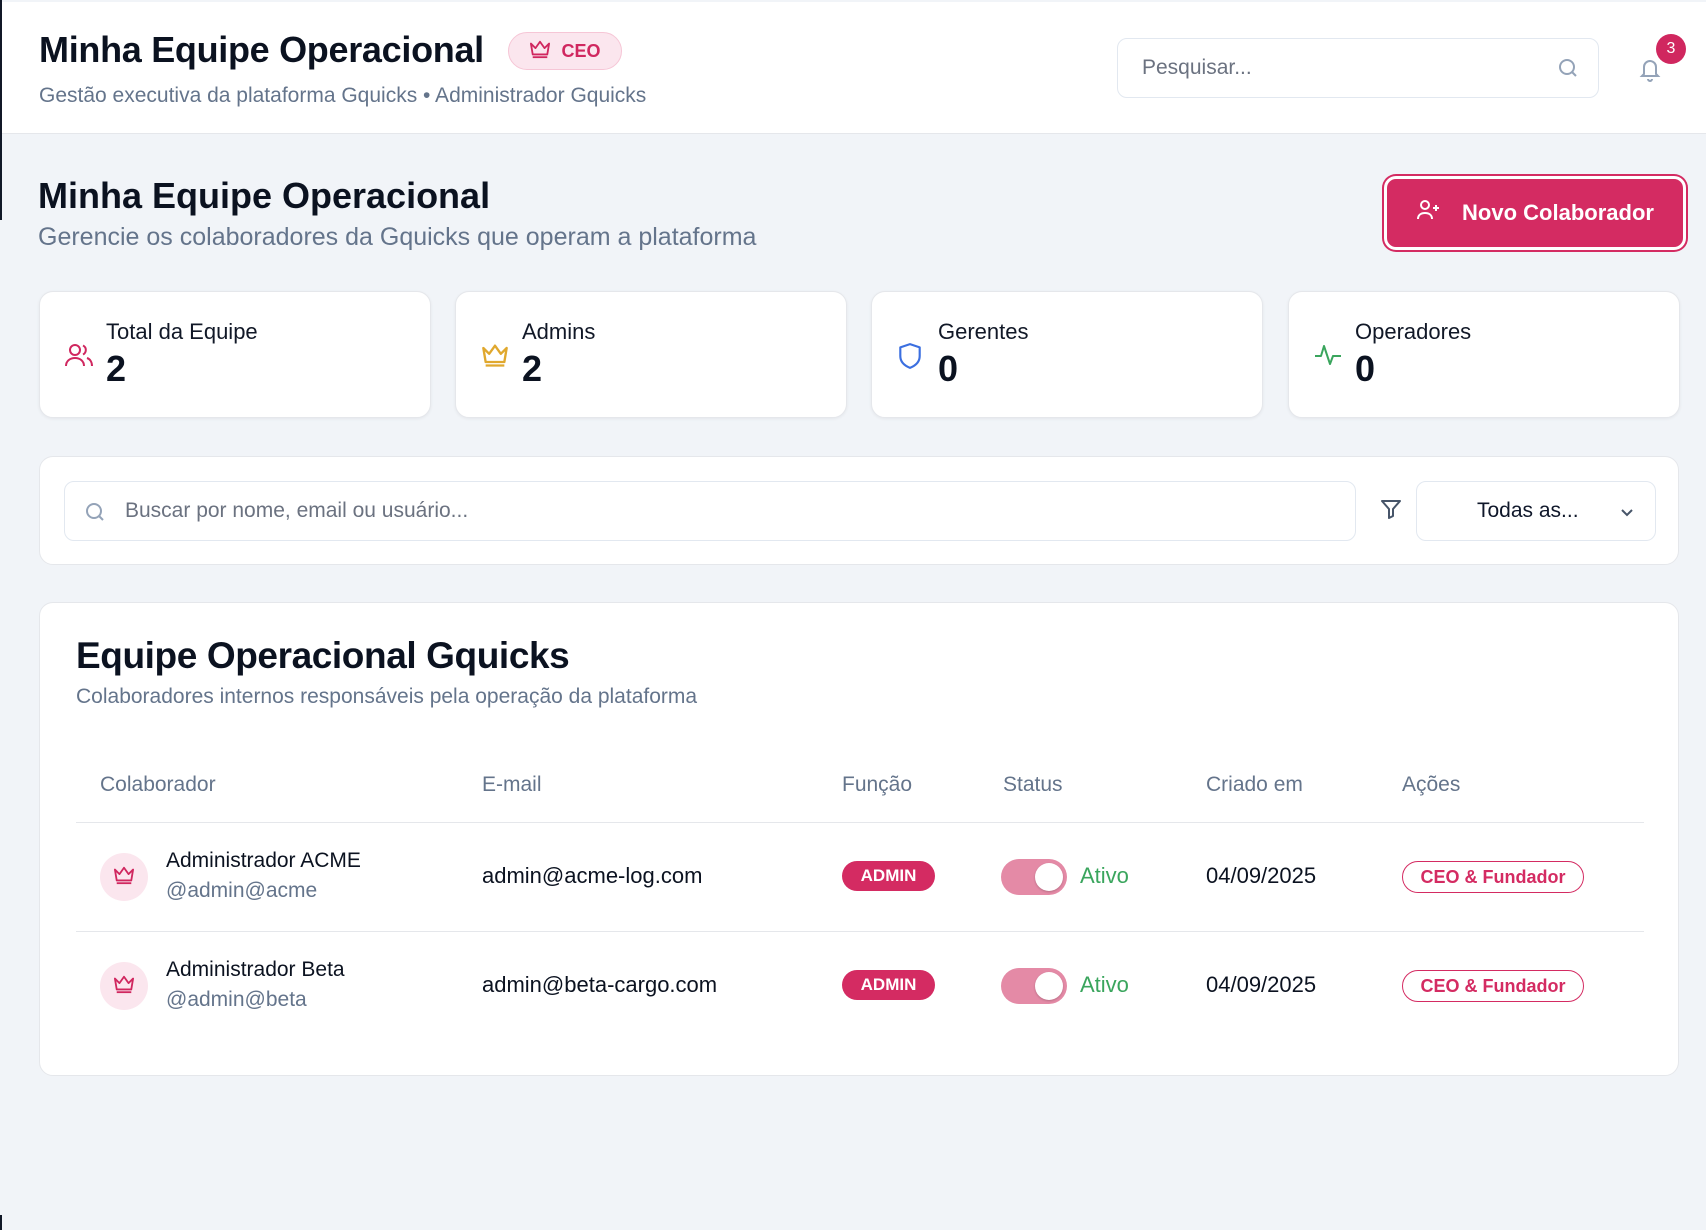  Describe the element at coordinates (1328, 357) in the screenshot. I see `activity-icon` at that location.